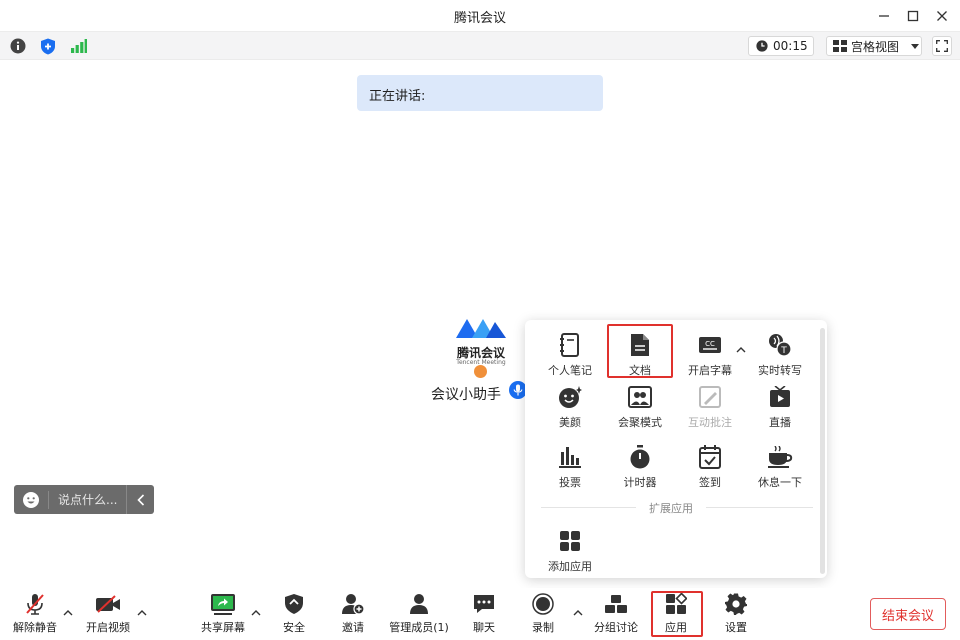  I want to click on close-window-button, so click(942, 16).